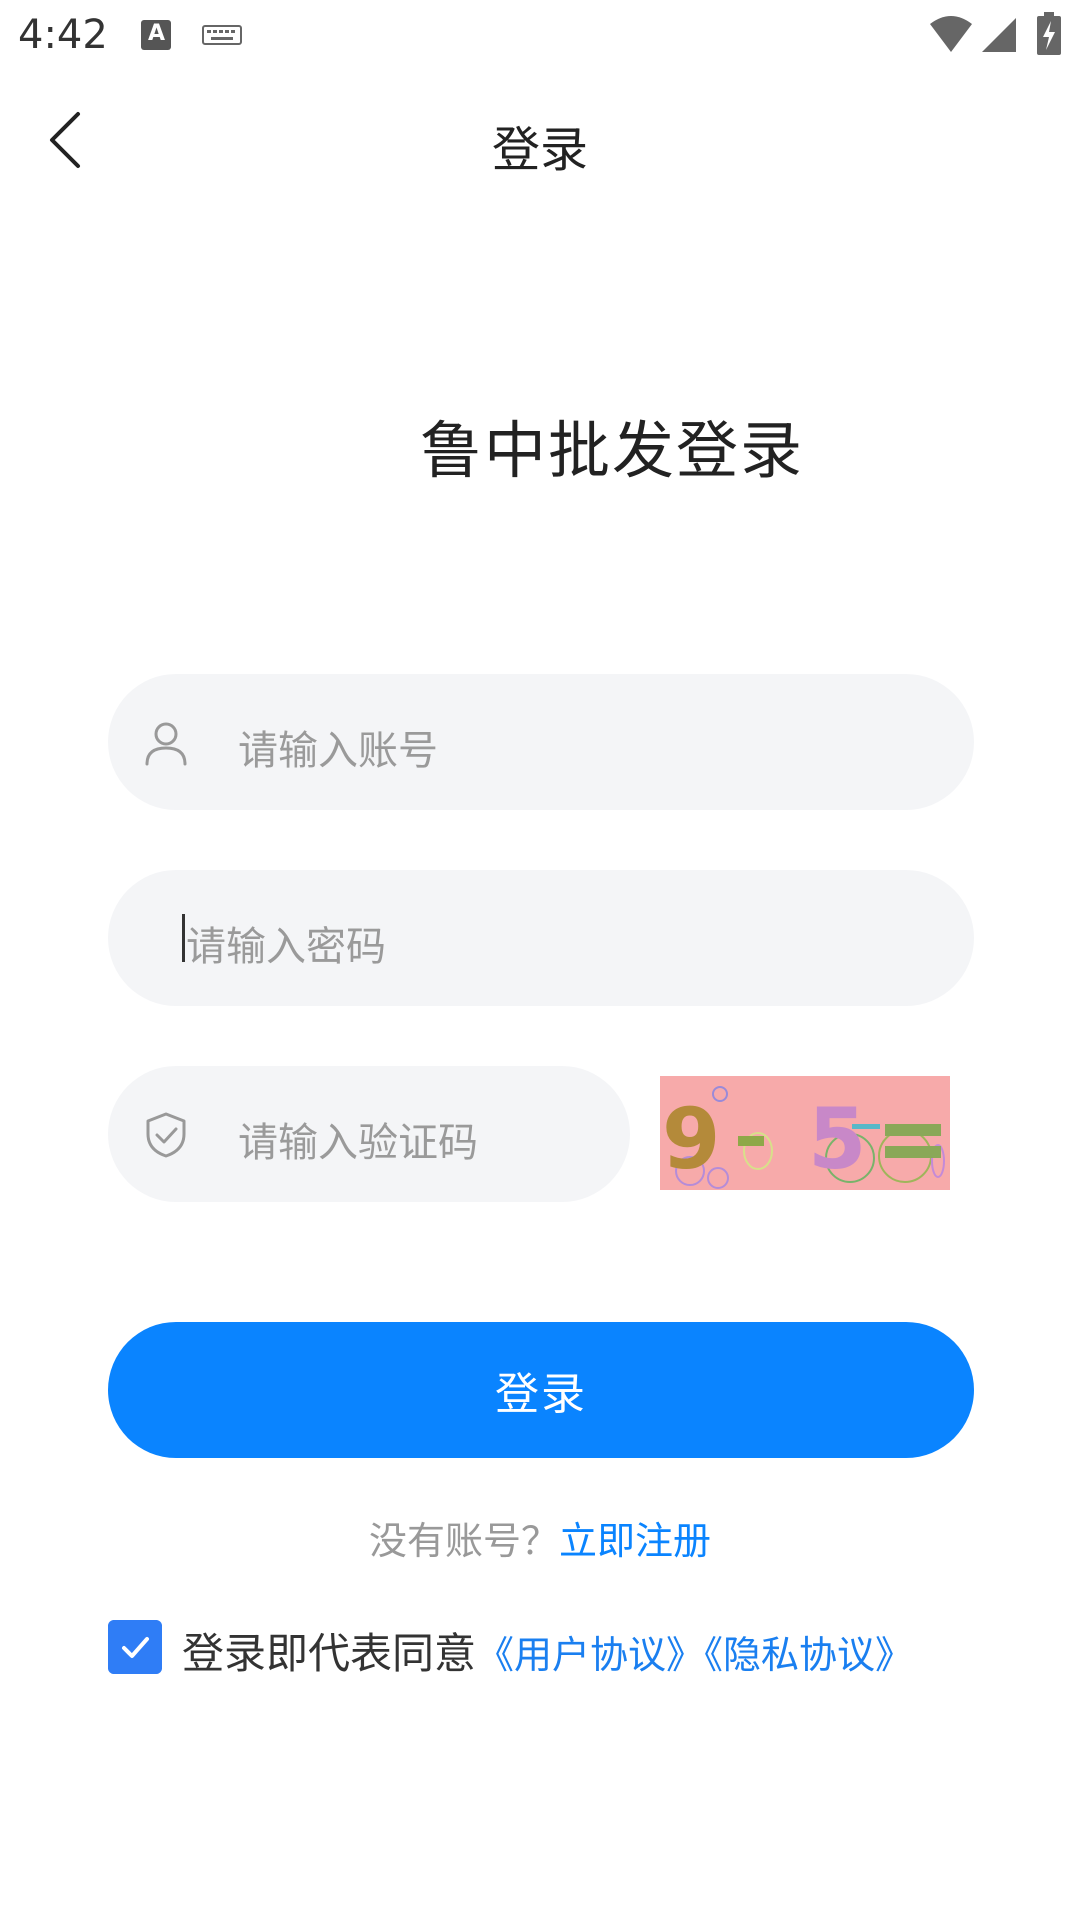 Image resolution: width=1080 pixels, height=1920 pixels. I want to click on register-link: 立即注册, so click(635, 1541).